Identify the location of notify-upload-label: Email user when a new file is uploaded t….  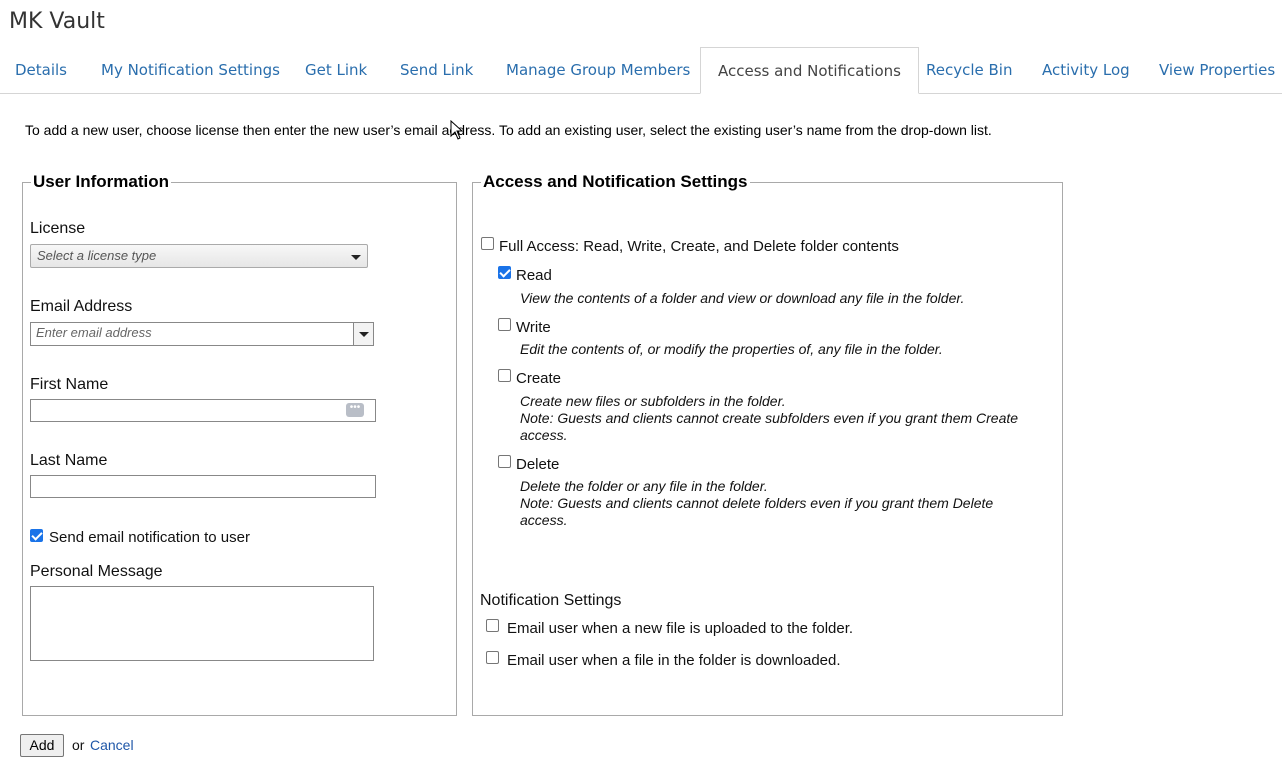
(680, 628).